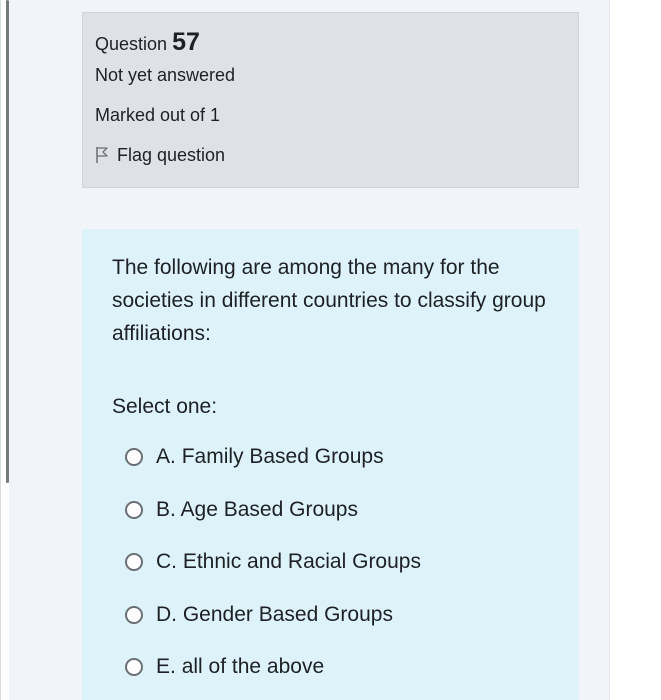  I want to click on answer-text: Family Based Groups, so click(282, 457).